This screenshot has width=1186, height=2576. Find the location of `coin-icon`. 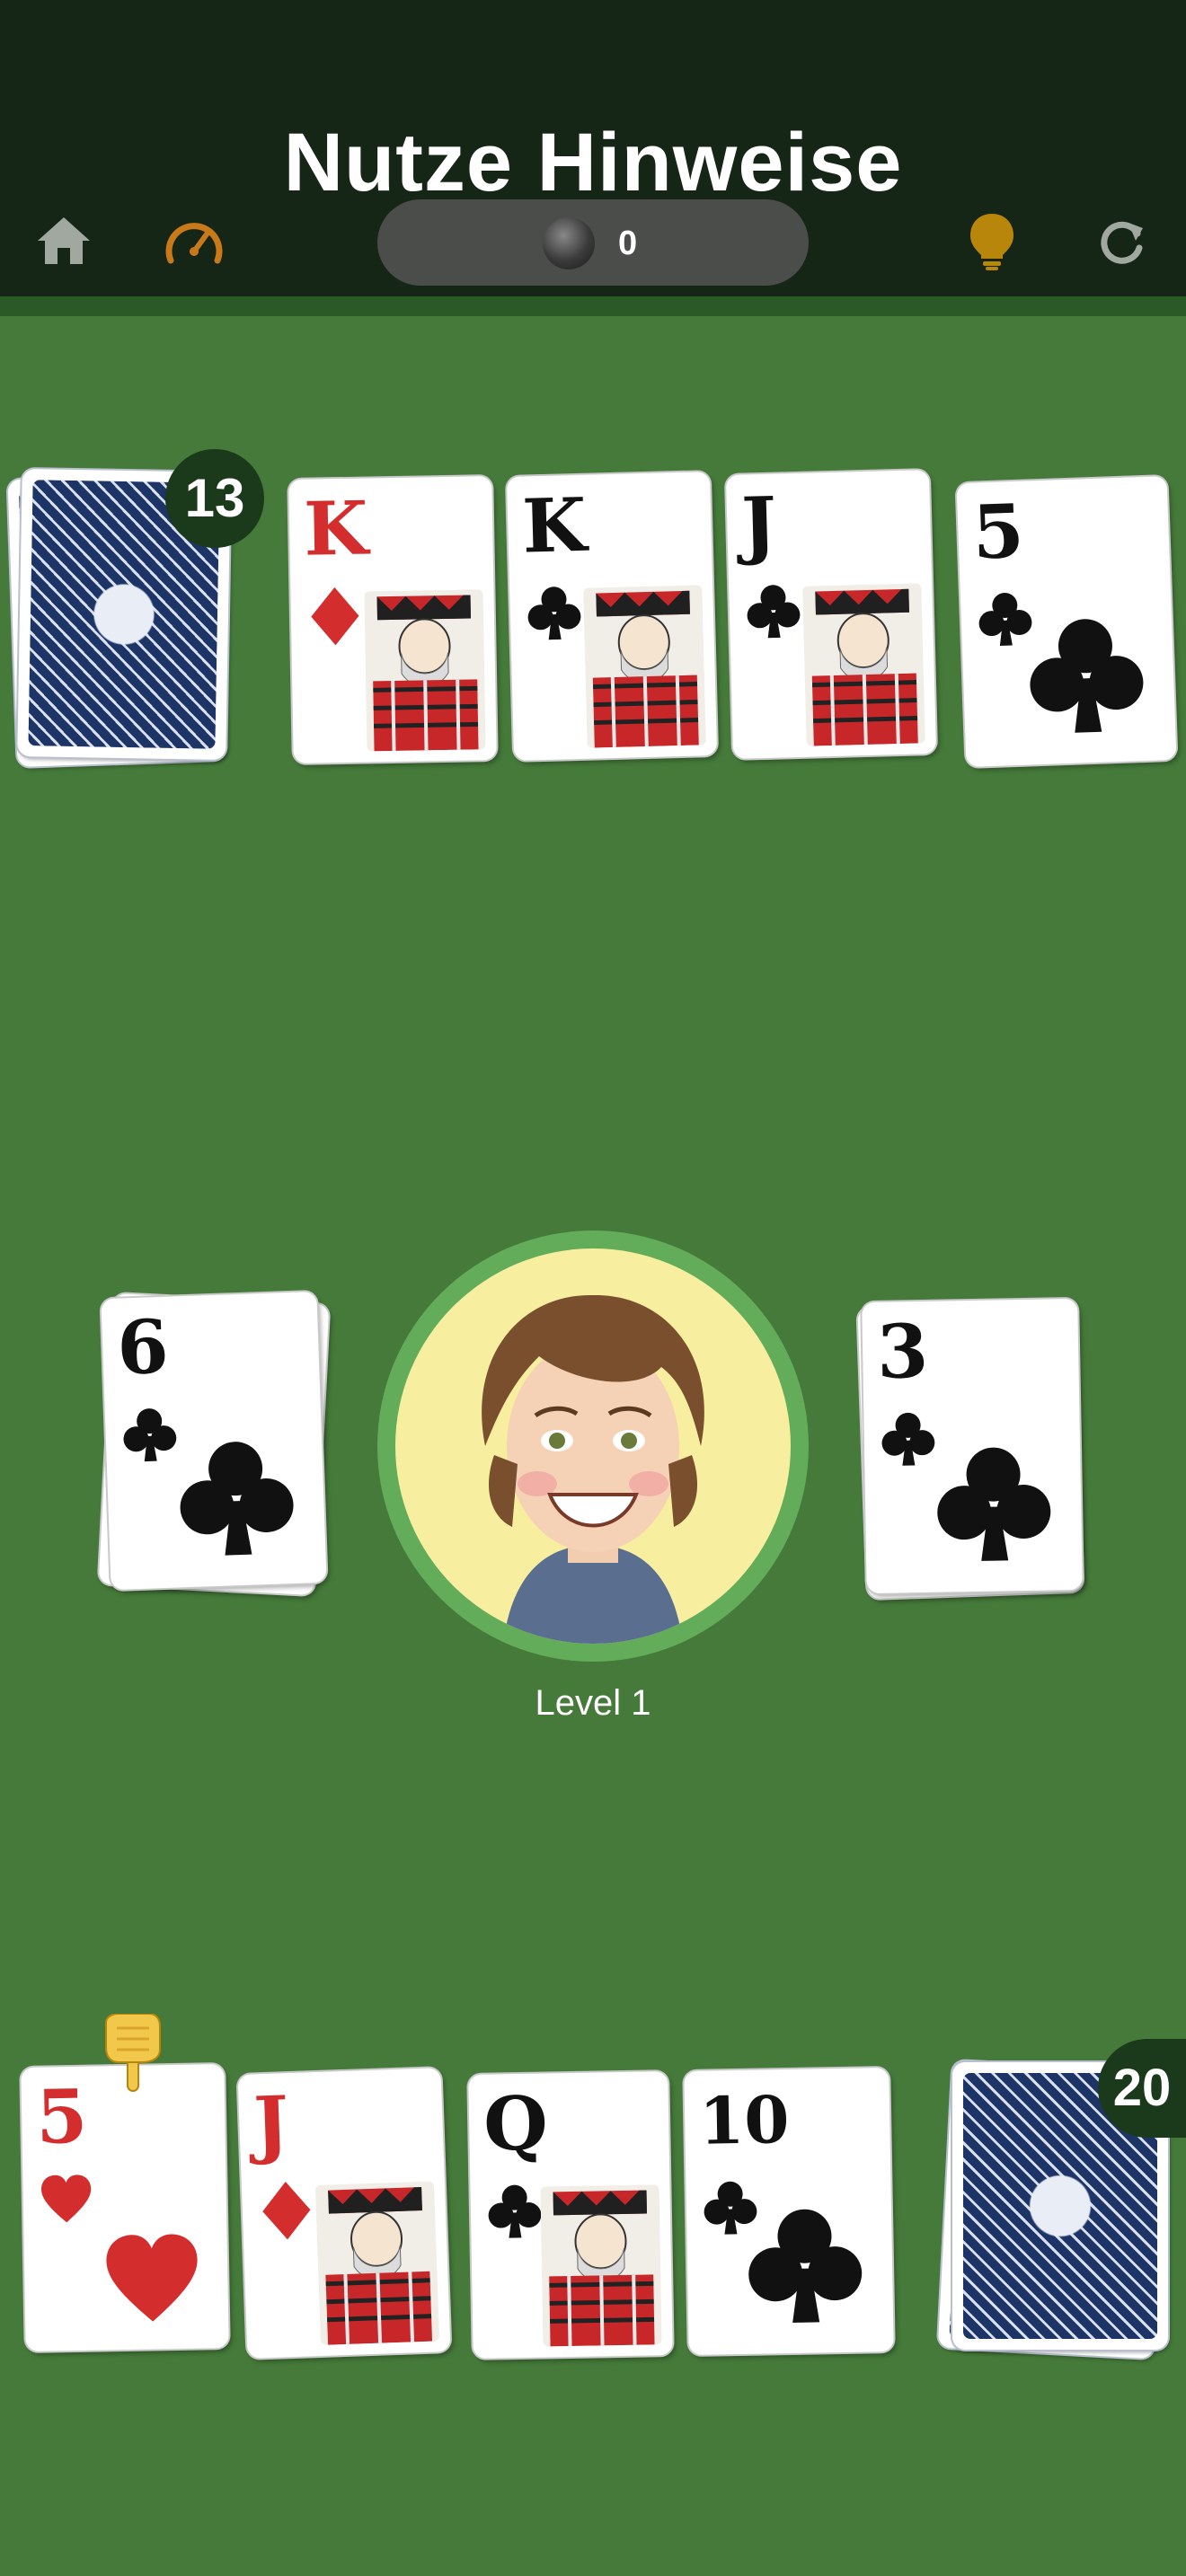

coin-icon is located at coordinates (569, 243).